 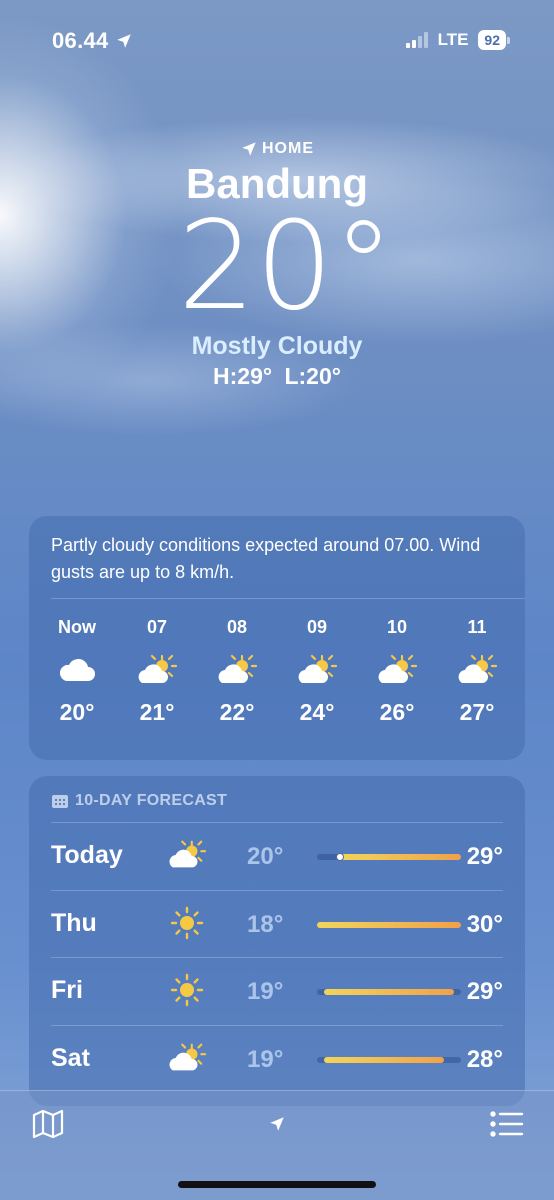 What do you see at coordinates (340, 857) in the screenshot?
I see `current-temp-dot` at bounding box center [340, 857].